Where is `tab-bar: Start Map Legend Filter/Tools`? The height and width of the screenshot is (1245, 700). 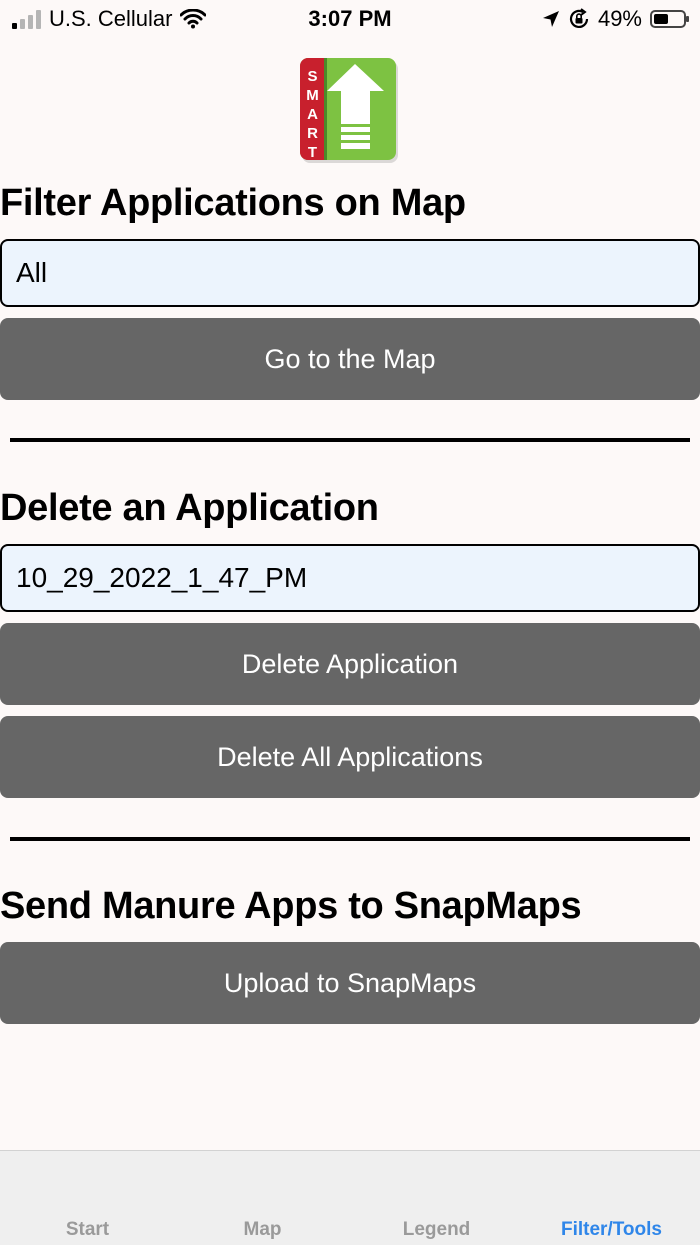 tab-bar: Start Map Legend Filter/Tools is located at coordinates (350, 1197).